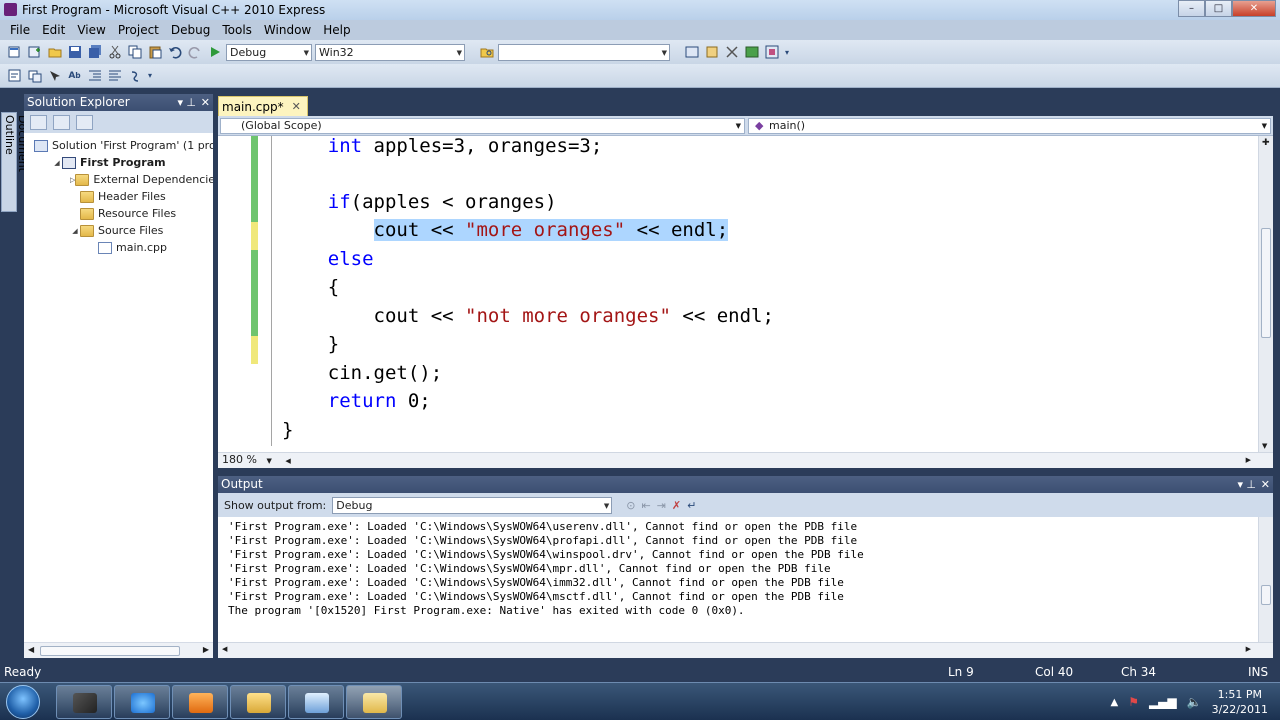 The height and width of the screenshot is (720, 1280). I want to click on menu-debug: Debug, so click(190, 30).